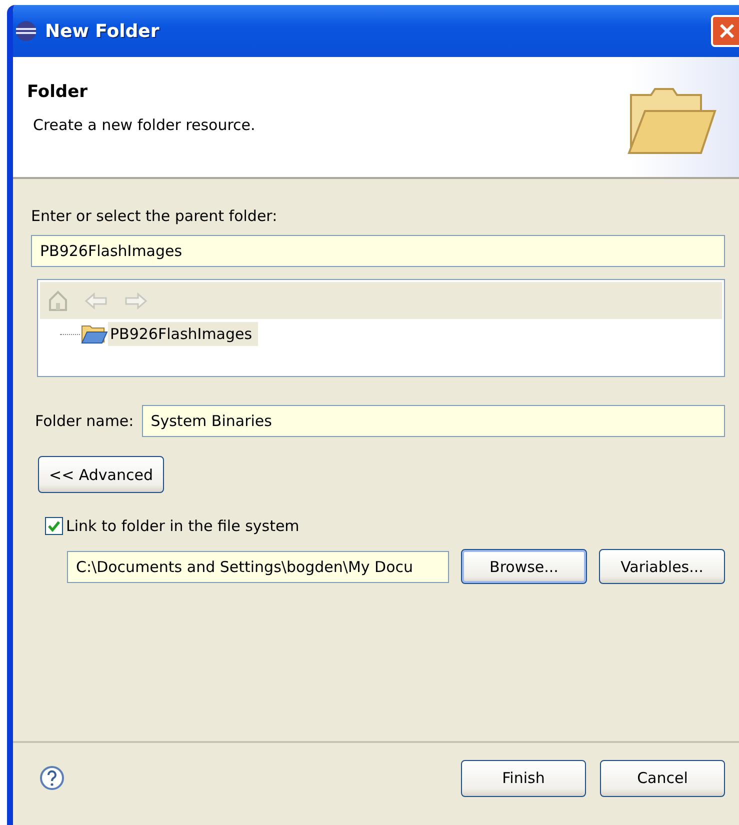 The image size is (739, 825). Describe the element at coordinates (58, 92) in the screenshot. I see `page-title: Folder` at that location.